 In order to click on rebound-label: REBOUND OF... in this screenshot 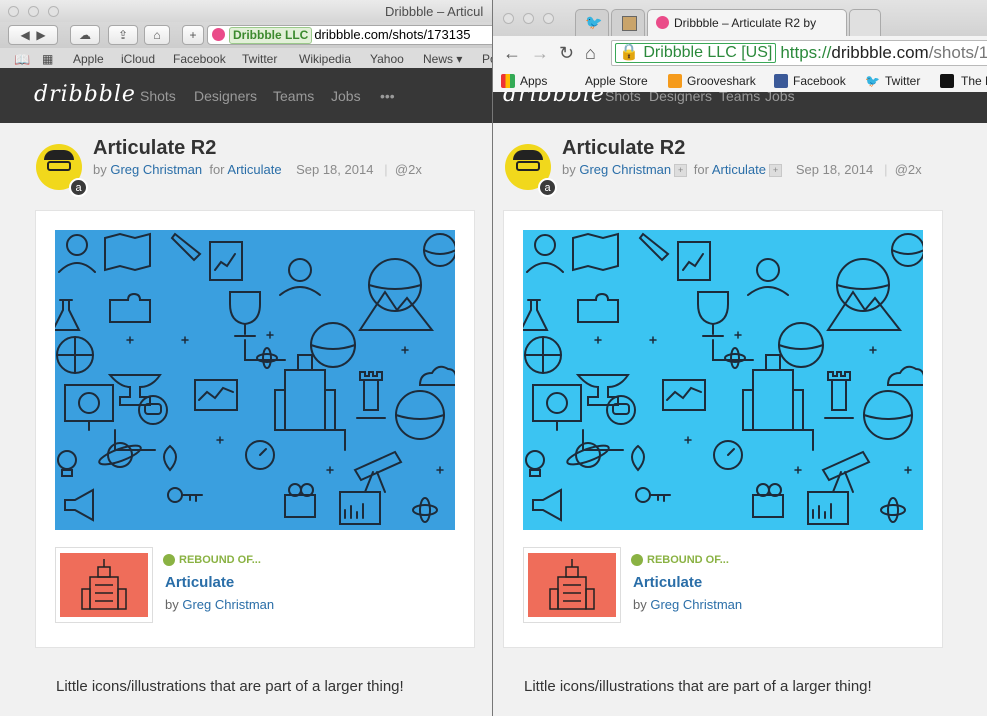, I will do `click(680, 560)`.